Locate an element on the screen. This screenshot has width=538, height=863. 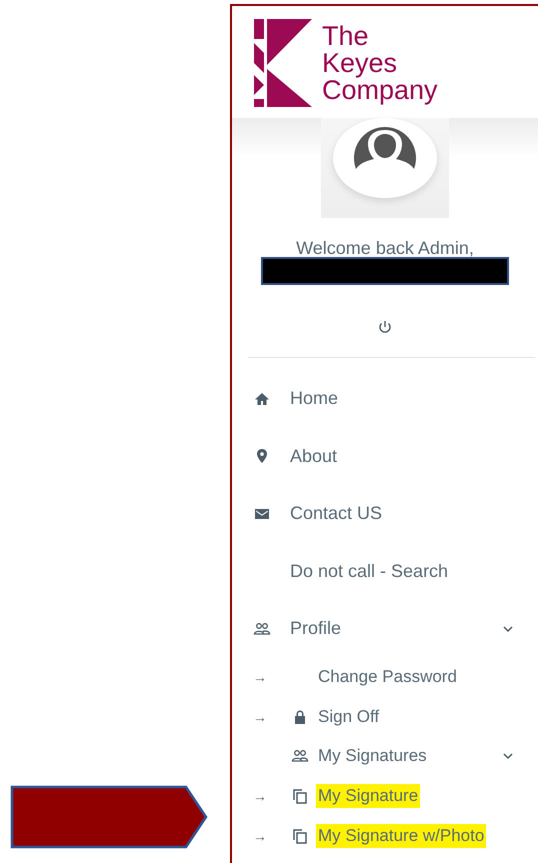
logo-text: Company is located at coordinates (380, 90).